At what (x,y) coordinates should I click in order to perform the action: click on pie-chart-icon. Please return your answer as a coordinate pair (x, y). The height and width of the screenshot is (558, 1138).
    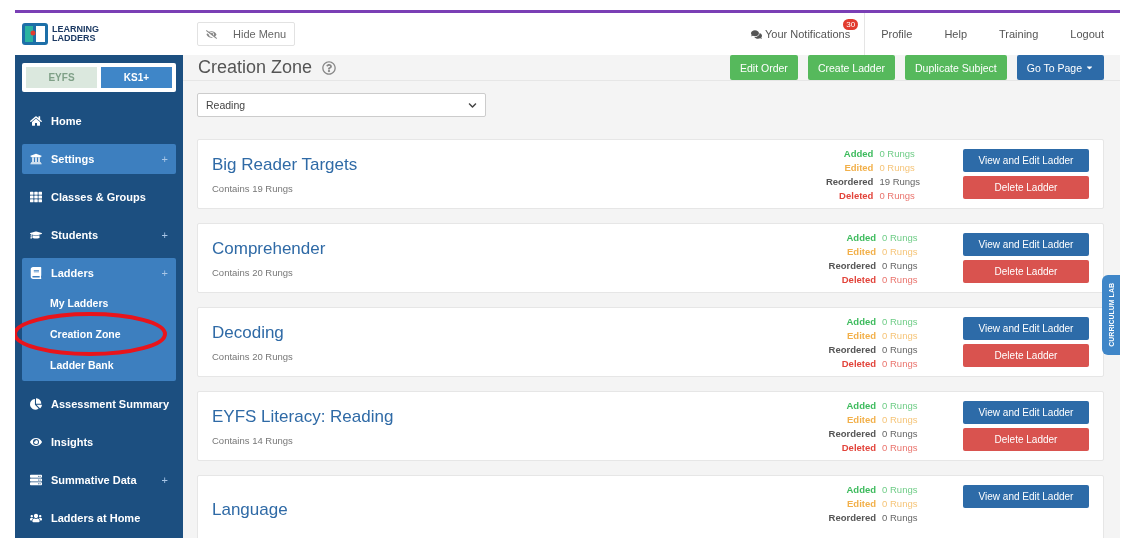
    Looking at the image, I should click on (36, 404).